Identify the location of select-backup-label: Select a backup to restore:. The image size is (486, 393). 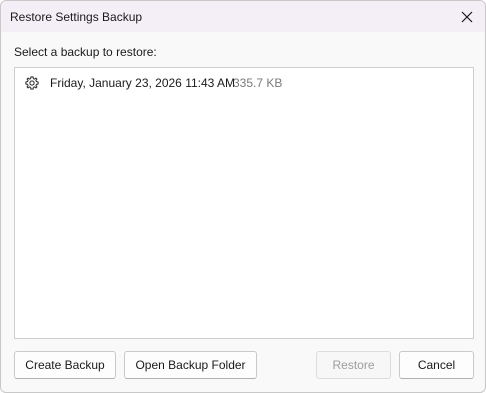
(85, 52).